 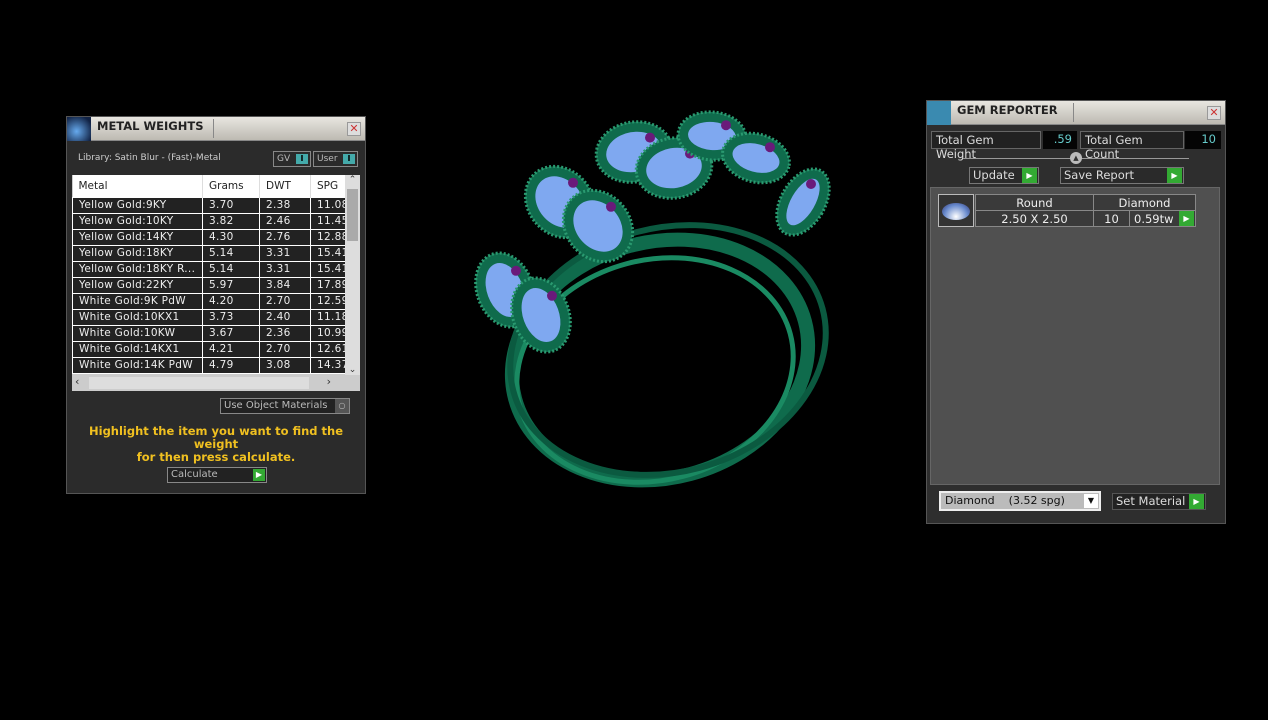 I want to click on column-header-grams: Grams, so click(x=231, y=186).